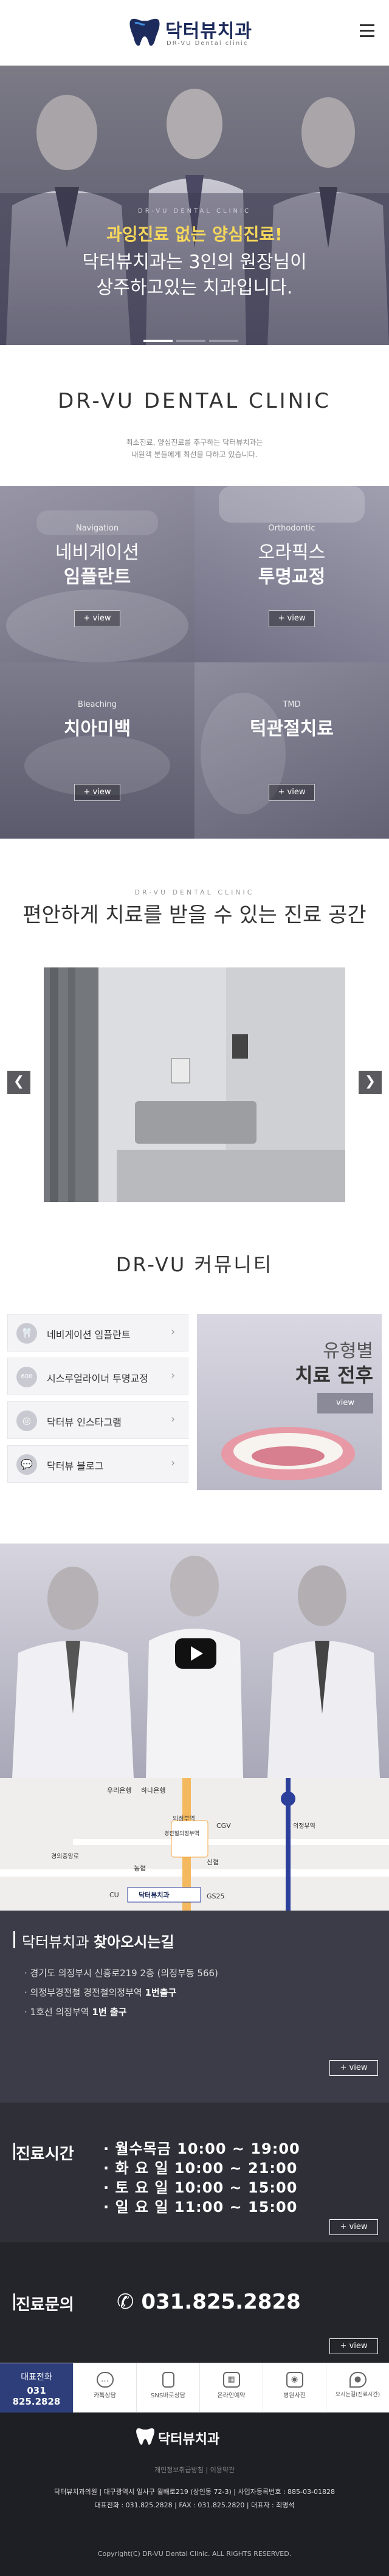 This screenshot has height=2576, width=389. I want to click on community-item-label: 닥터뷰 인스타그램, so click(84, 1422).